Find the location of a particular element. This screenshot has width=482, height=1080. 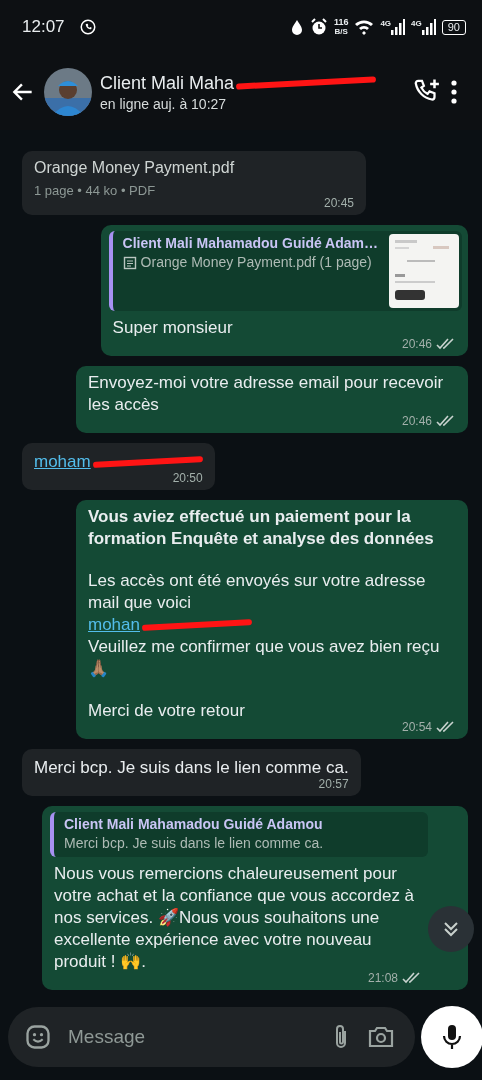

document-meta: 1 page • 44 ko • PDF is located at coordinates (95, 190).